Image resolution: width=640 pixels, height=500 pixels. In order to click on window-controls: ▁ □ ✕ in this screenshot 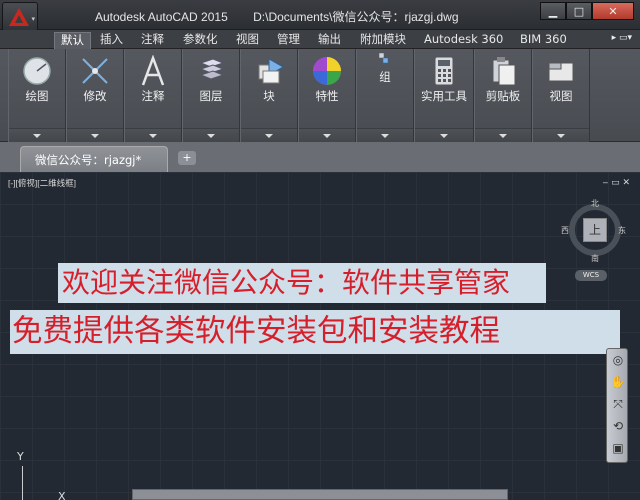, I will do `click(587, 11)`.